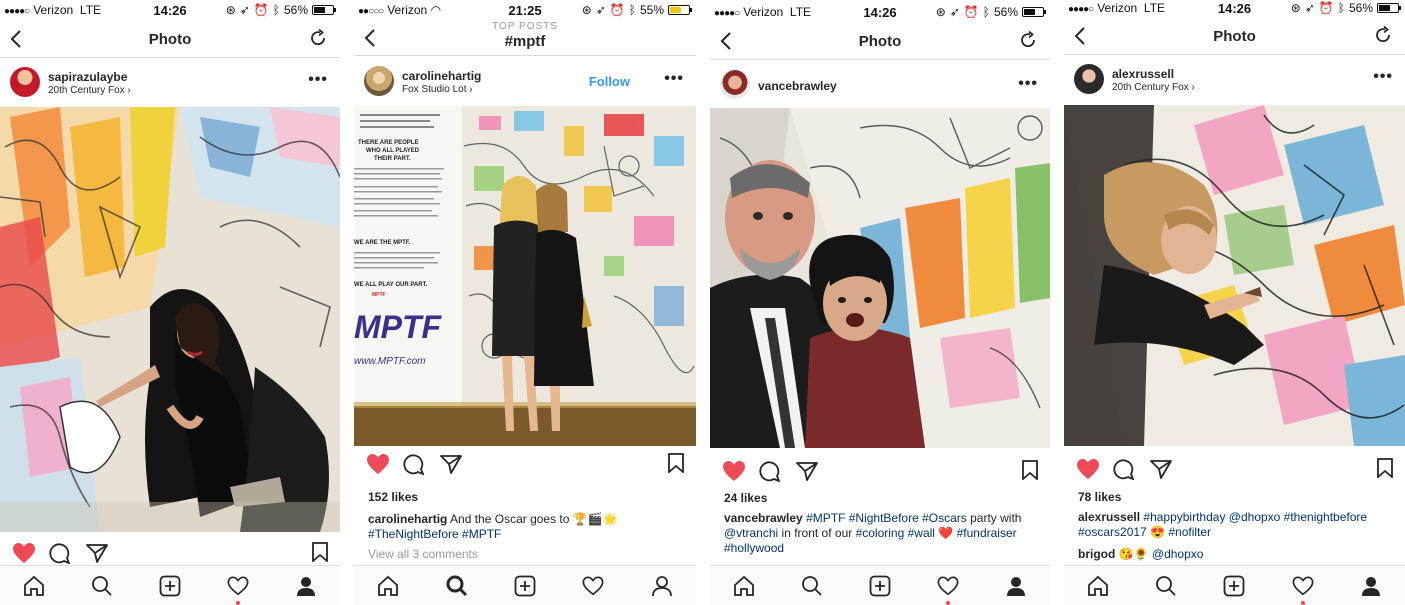  Describe the element at coordinates (434, 534) in the screenshot. I see `caption-hashtags: #TheNightBefore #MPTF` at that location.